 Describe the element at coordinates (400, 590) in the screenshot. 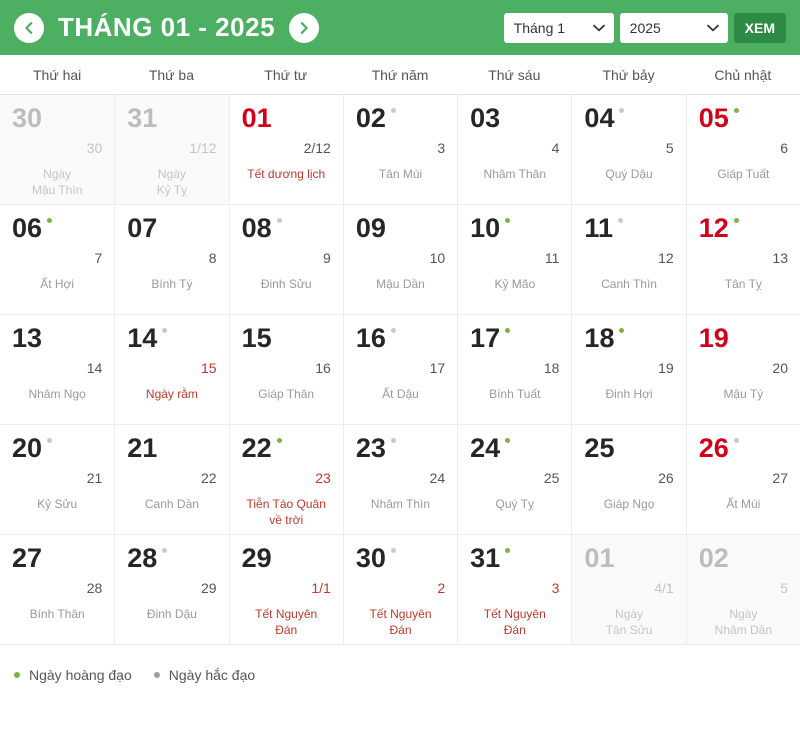

I see `day-cell: 30 2 Tết Nguyên Đán` at that location.